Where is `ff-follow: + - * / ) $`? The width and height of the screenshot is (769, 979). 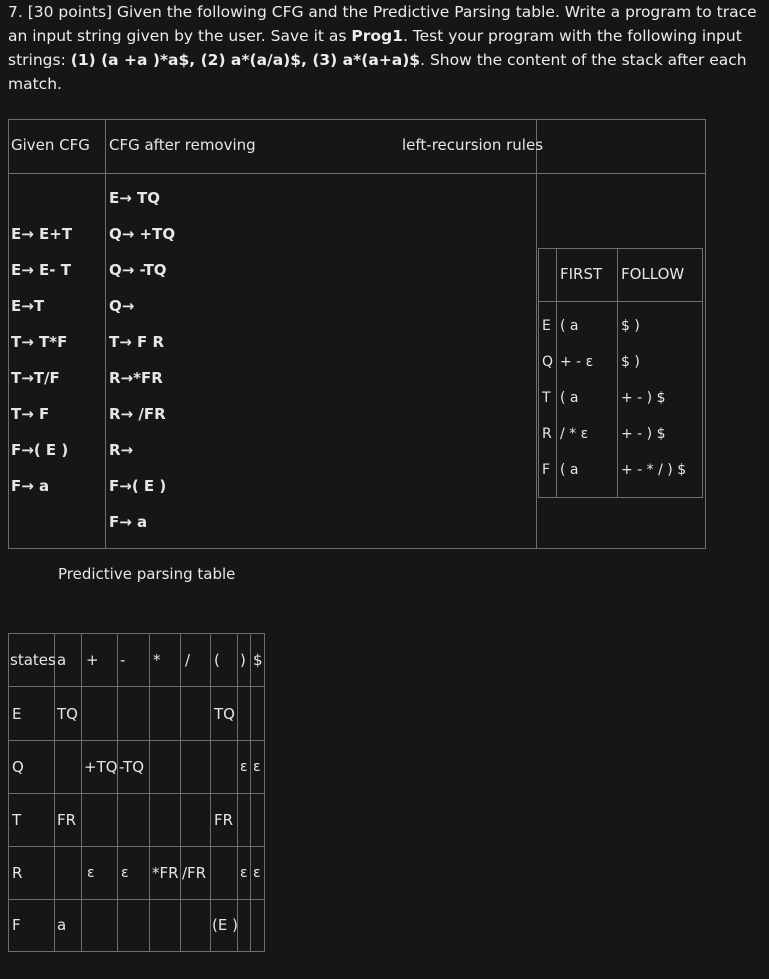 ff-follow: + - * / ) $ is located at coordinates (654, 470).